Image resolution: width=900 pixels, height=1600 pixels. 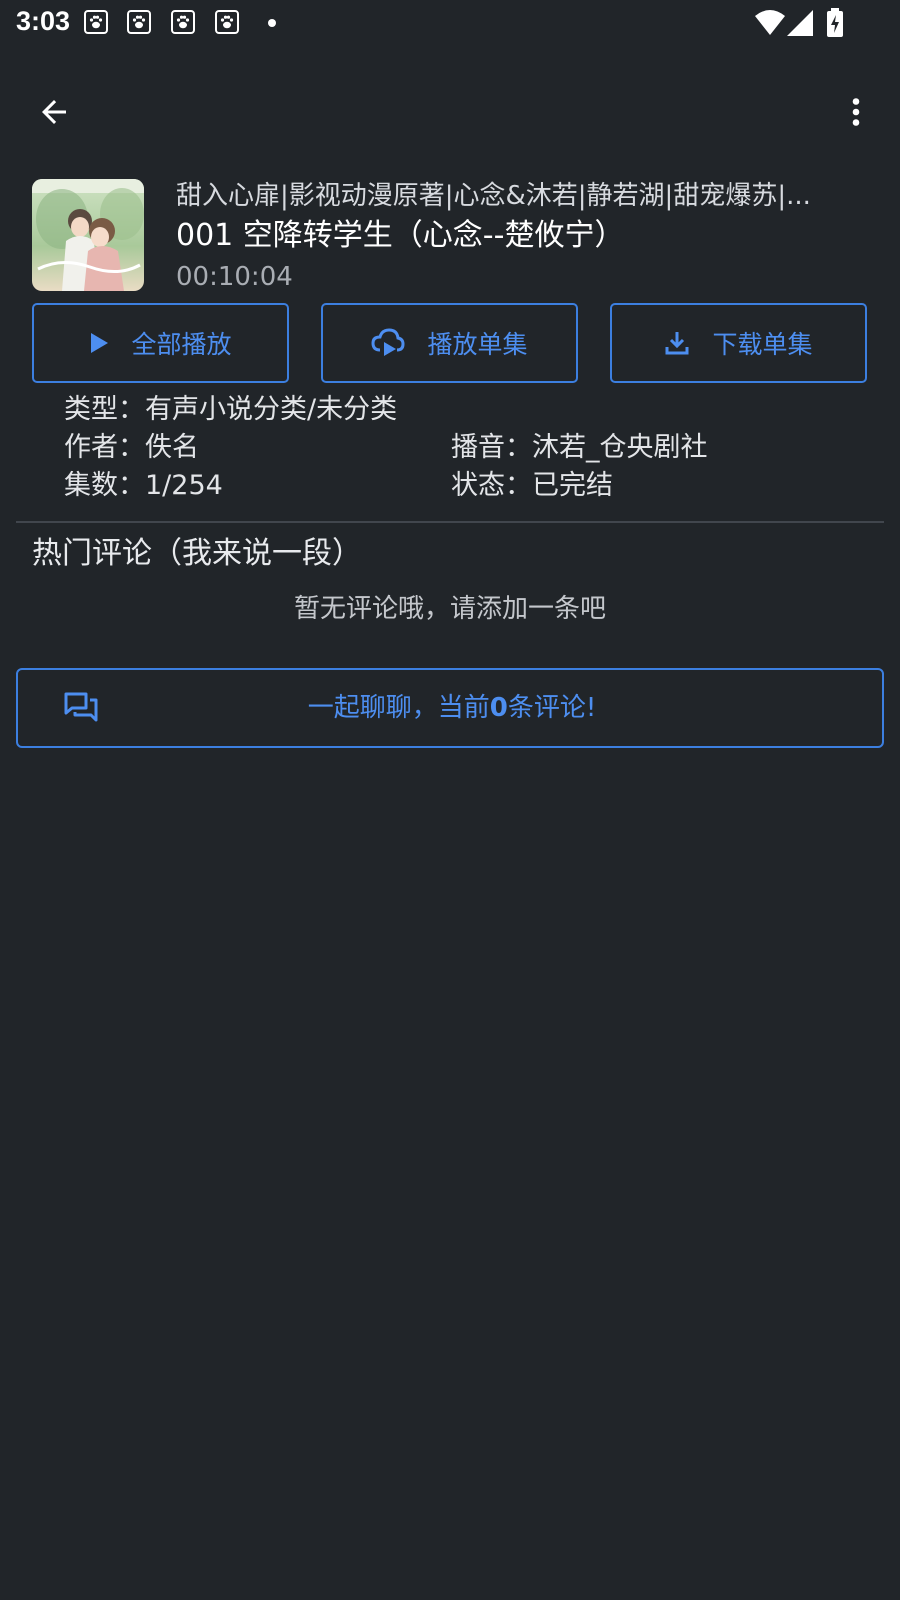 I want to click on download-single-button: 下载单集, so click(x=738, y=343).